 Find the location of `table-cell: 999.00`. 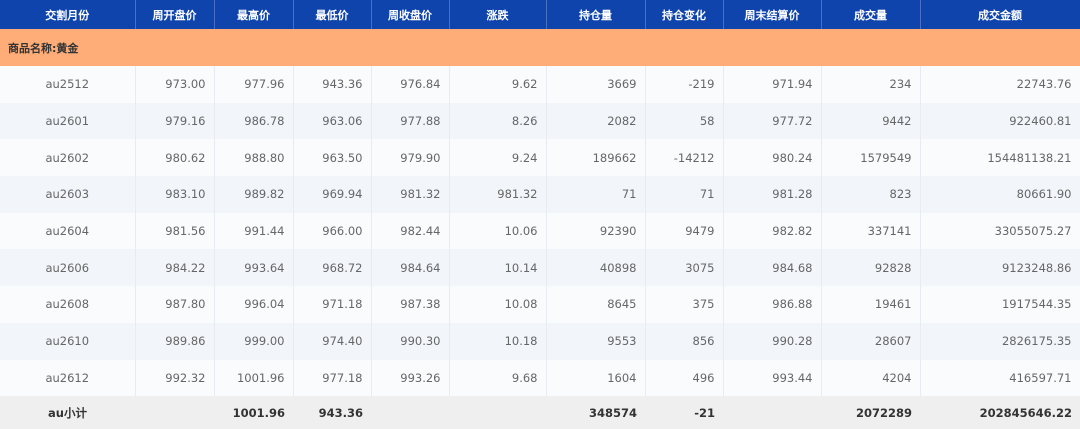

table-cell: 999.00 is located at coordinates (254, 341).